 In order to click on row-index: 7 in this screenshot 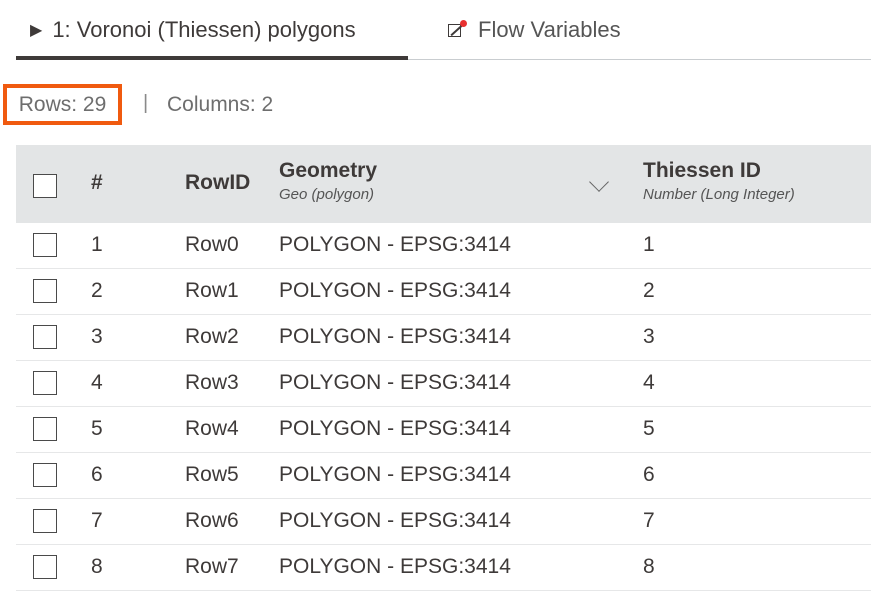, I will do `click(97, 520)`.